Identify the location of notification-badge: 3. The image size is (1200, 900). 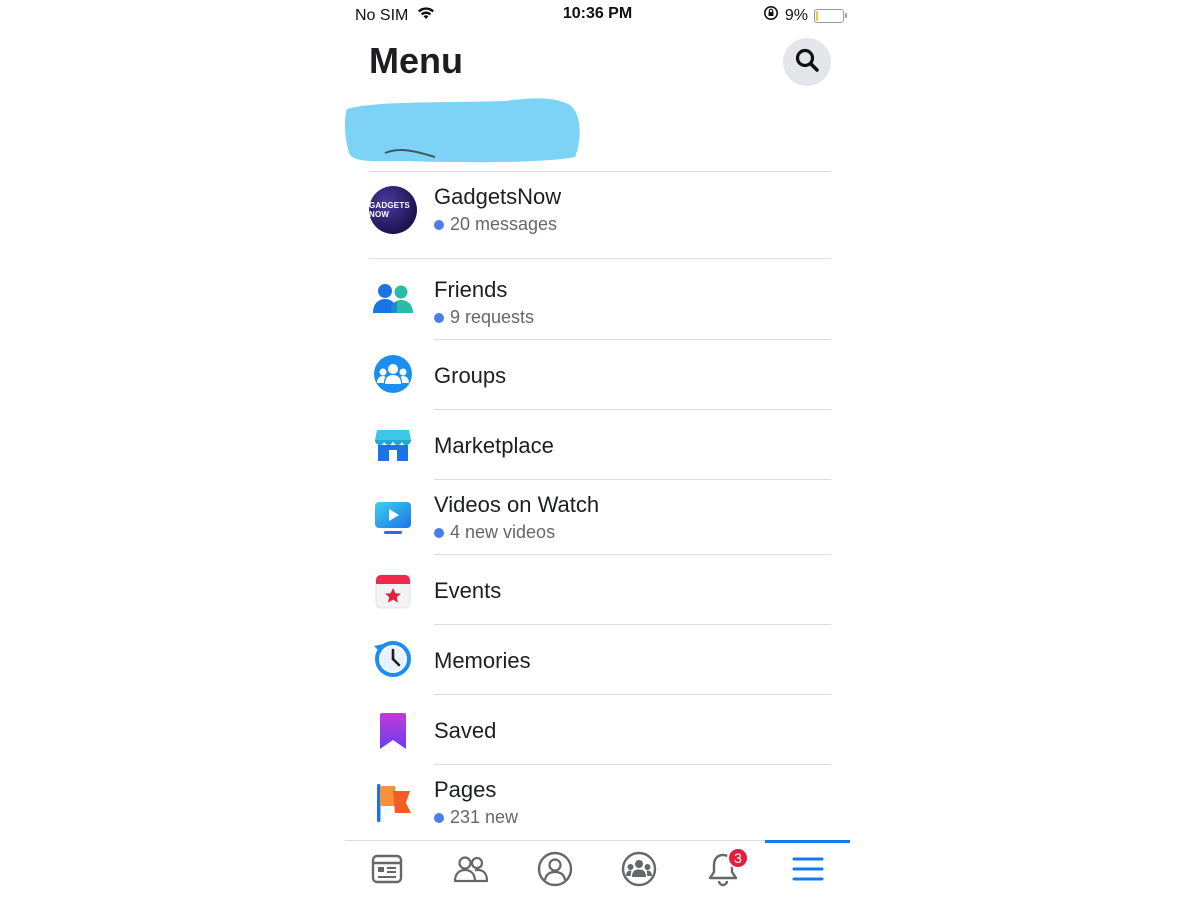
(738, 858).